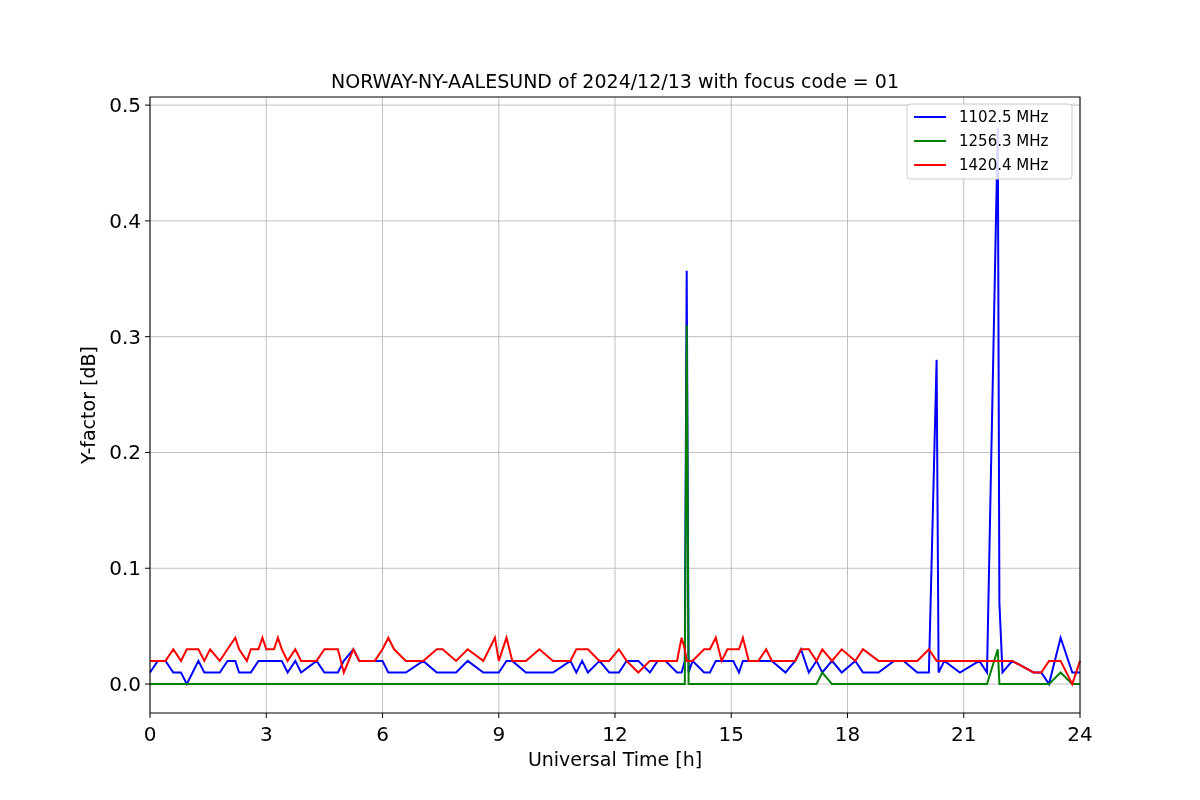  I want to click on chart-title: NORWAY-NY-AALESUND of 2024/12/13 with focus code = 01, so click(615, 81).